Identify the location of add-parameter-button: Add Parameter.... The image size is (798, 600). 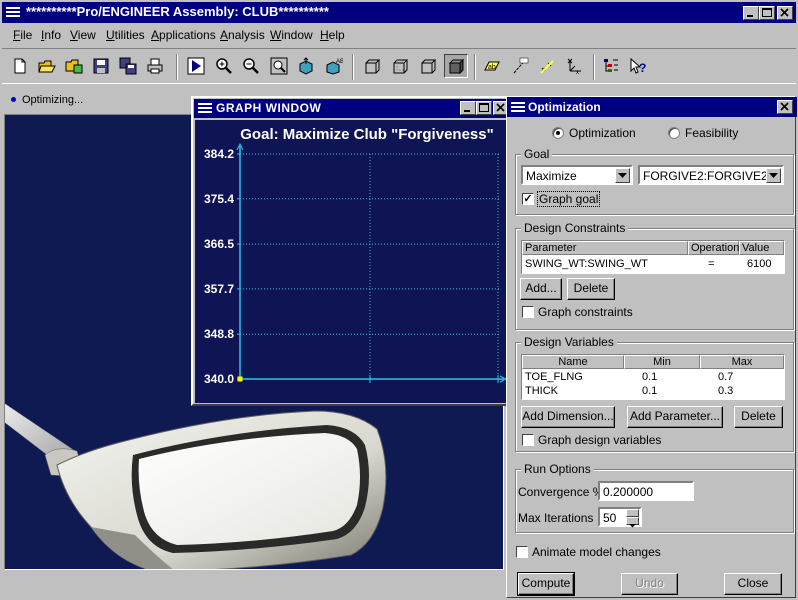
(675, 417).